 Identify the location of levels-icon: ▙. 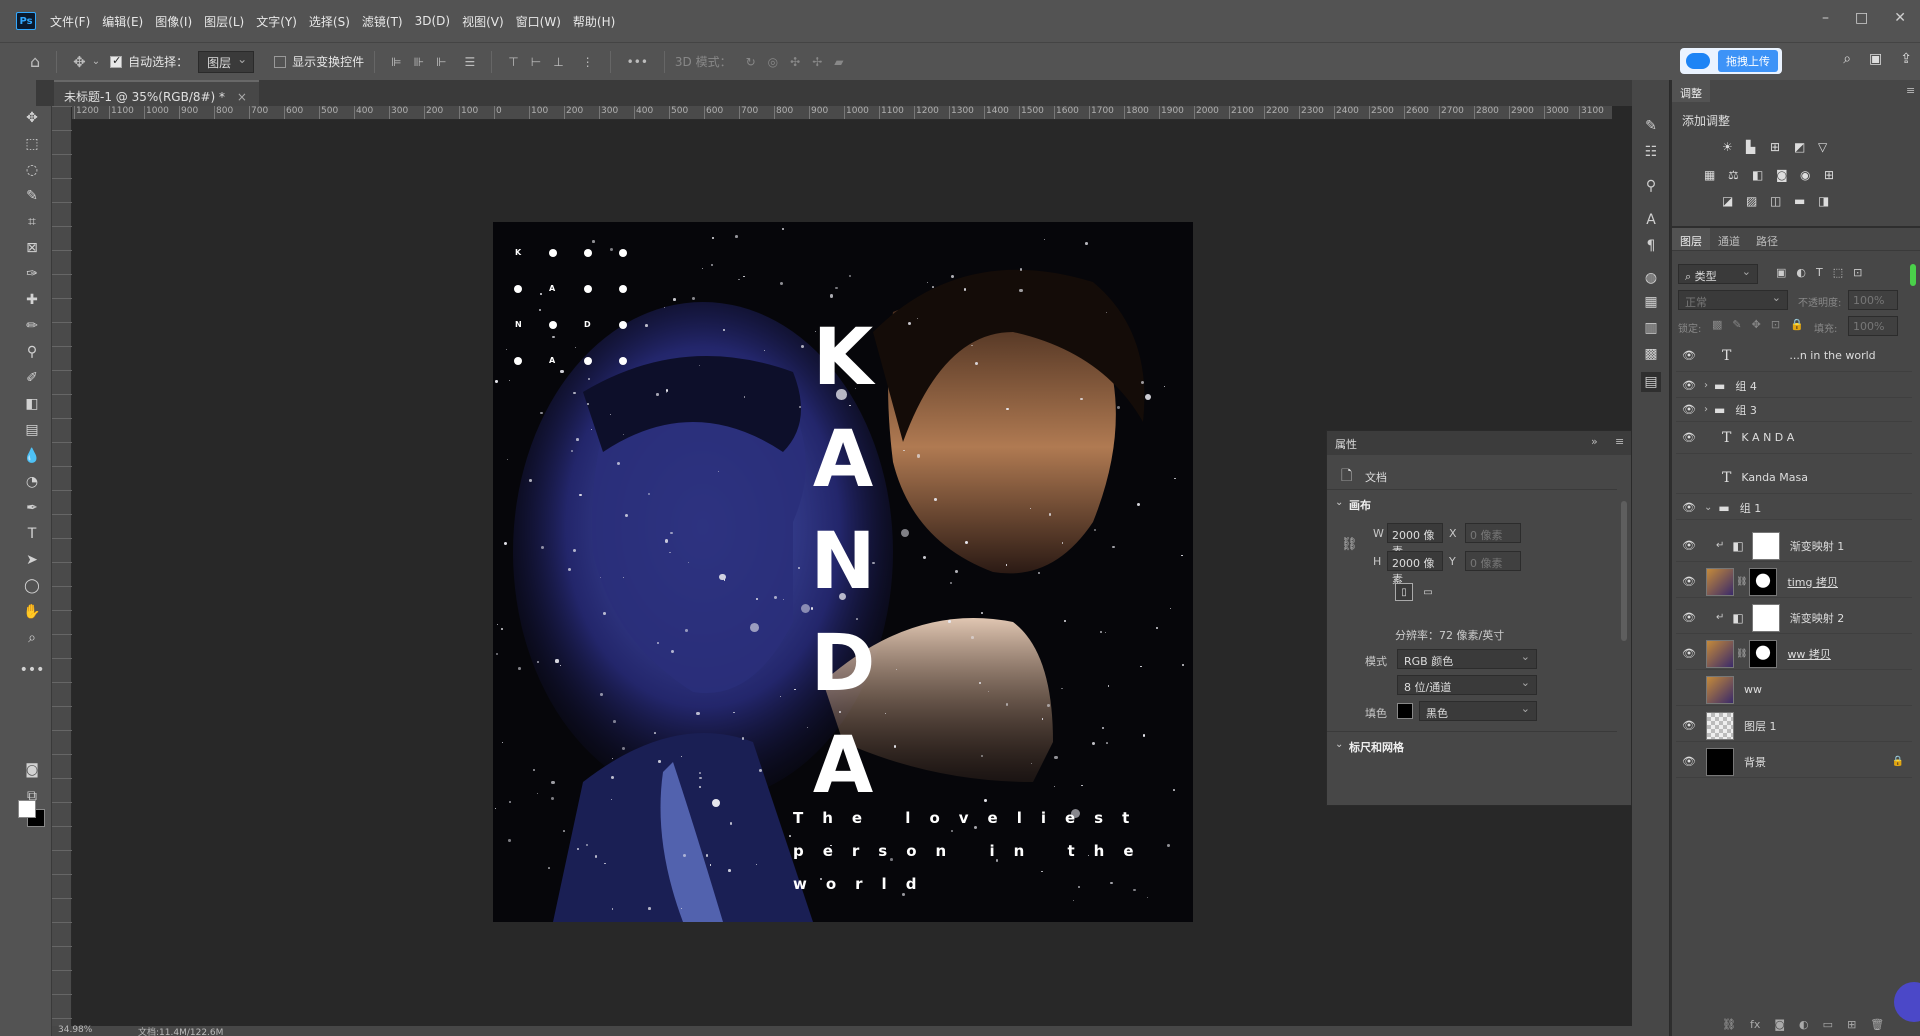
(1754, 147).